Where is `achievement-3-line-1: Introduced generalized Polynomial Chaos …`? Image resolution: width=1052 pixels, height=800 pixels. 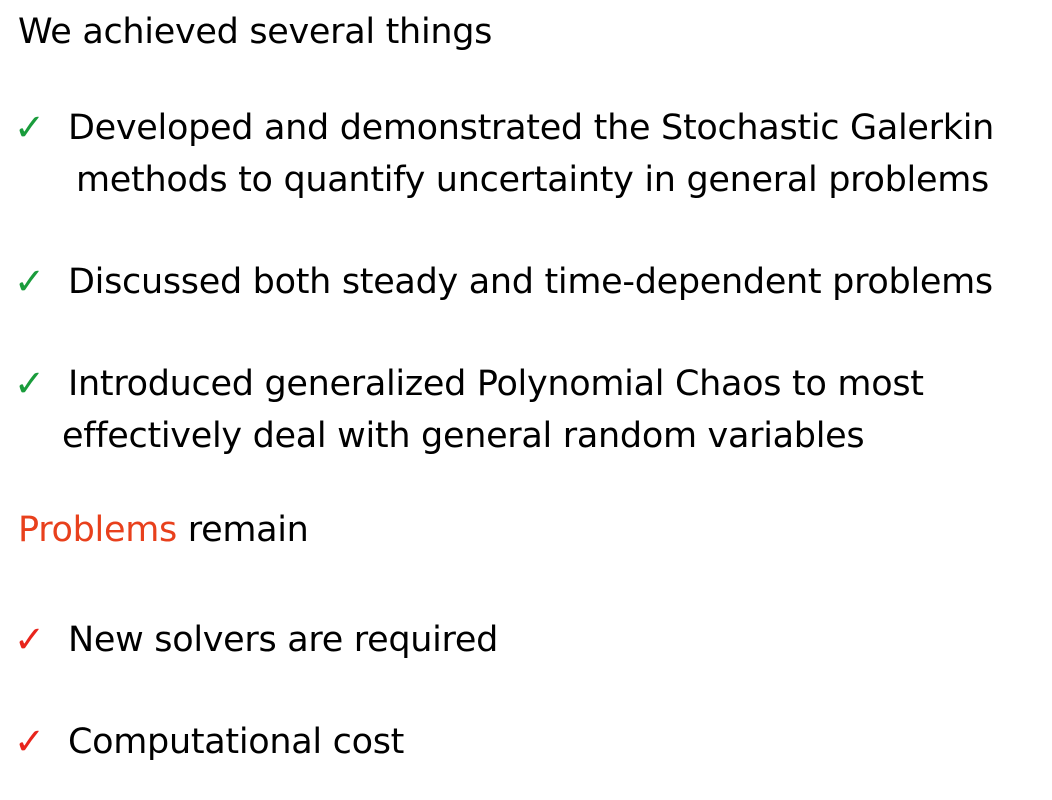
achievement-3-line-1: Introduced generalized Polynomial Chaos … is located at coordinates (496, 384).